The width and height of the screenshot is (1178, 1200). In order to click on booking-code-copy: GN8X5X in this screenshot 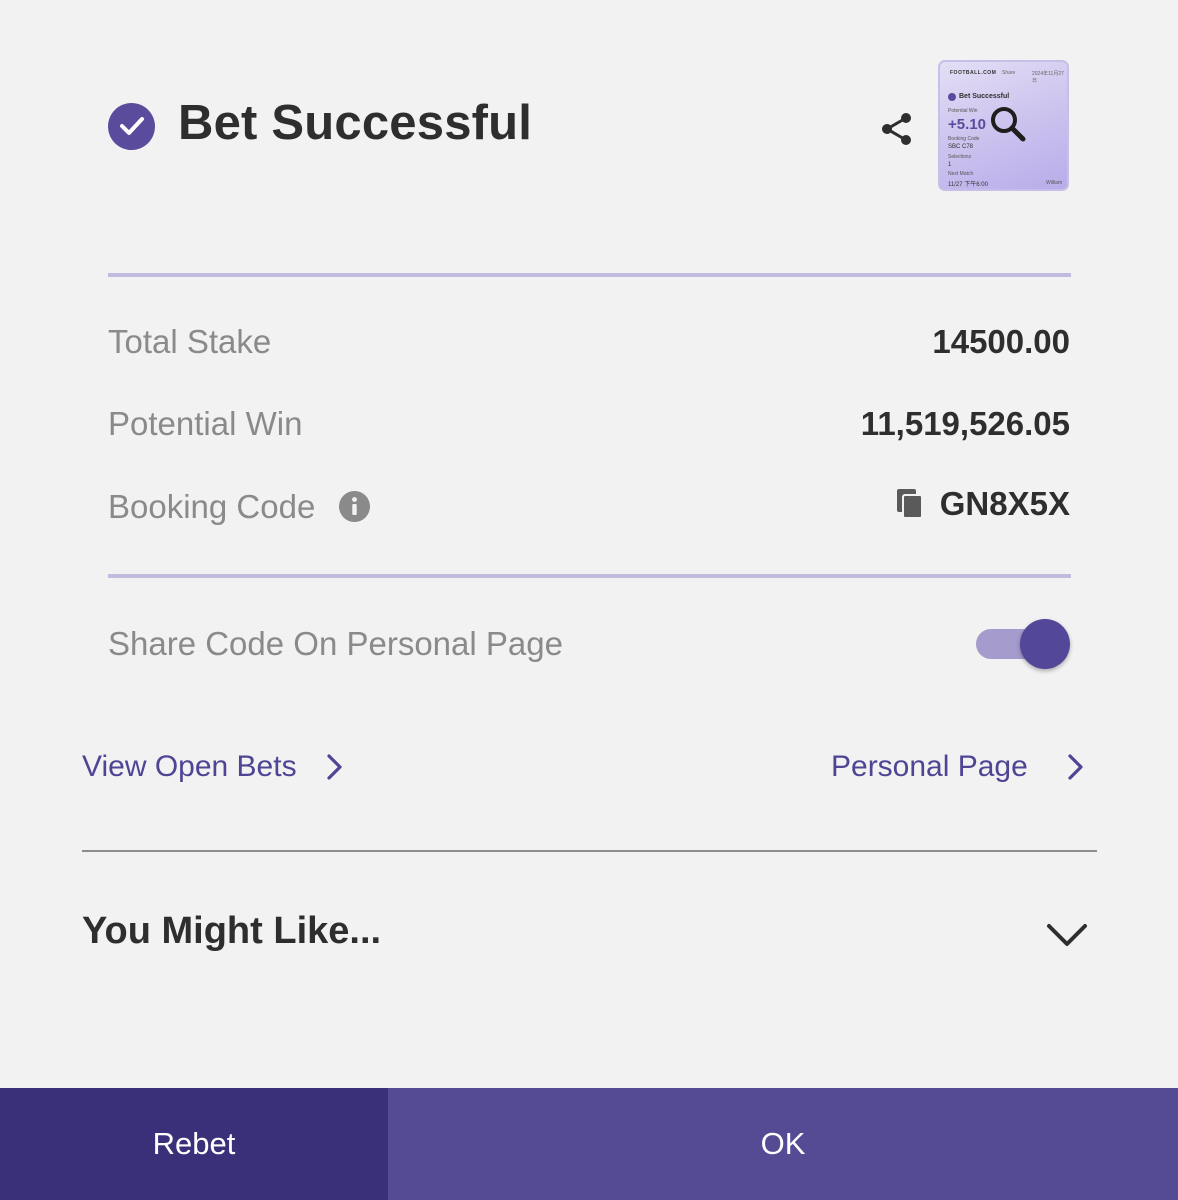, I will do `click(983, 504)`.